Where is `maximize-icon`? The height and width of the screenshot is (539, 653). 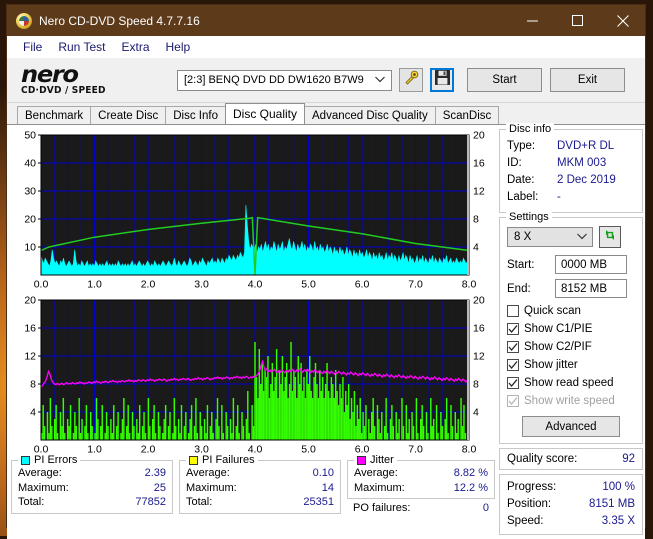
maximize-icon is located at coordinates (577, 20).